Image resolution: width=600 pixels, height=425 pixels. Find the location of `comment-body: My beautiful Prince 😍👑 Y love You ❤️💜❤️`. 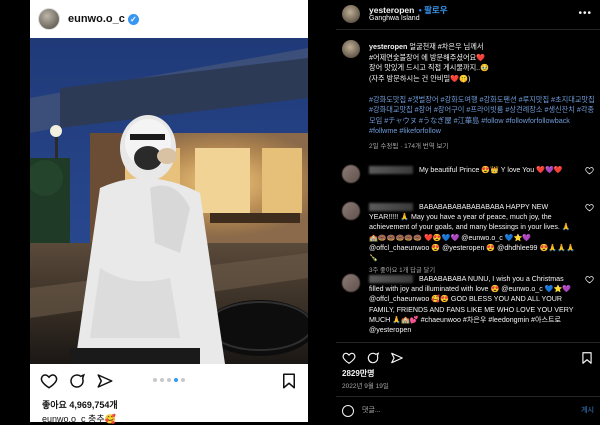

comment-body: My beautiful Prince 😍👑 Y love You ❤️💜❤️ is located at coordinates (490, 170).